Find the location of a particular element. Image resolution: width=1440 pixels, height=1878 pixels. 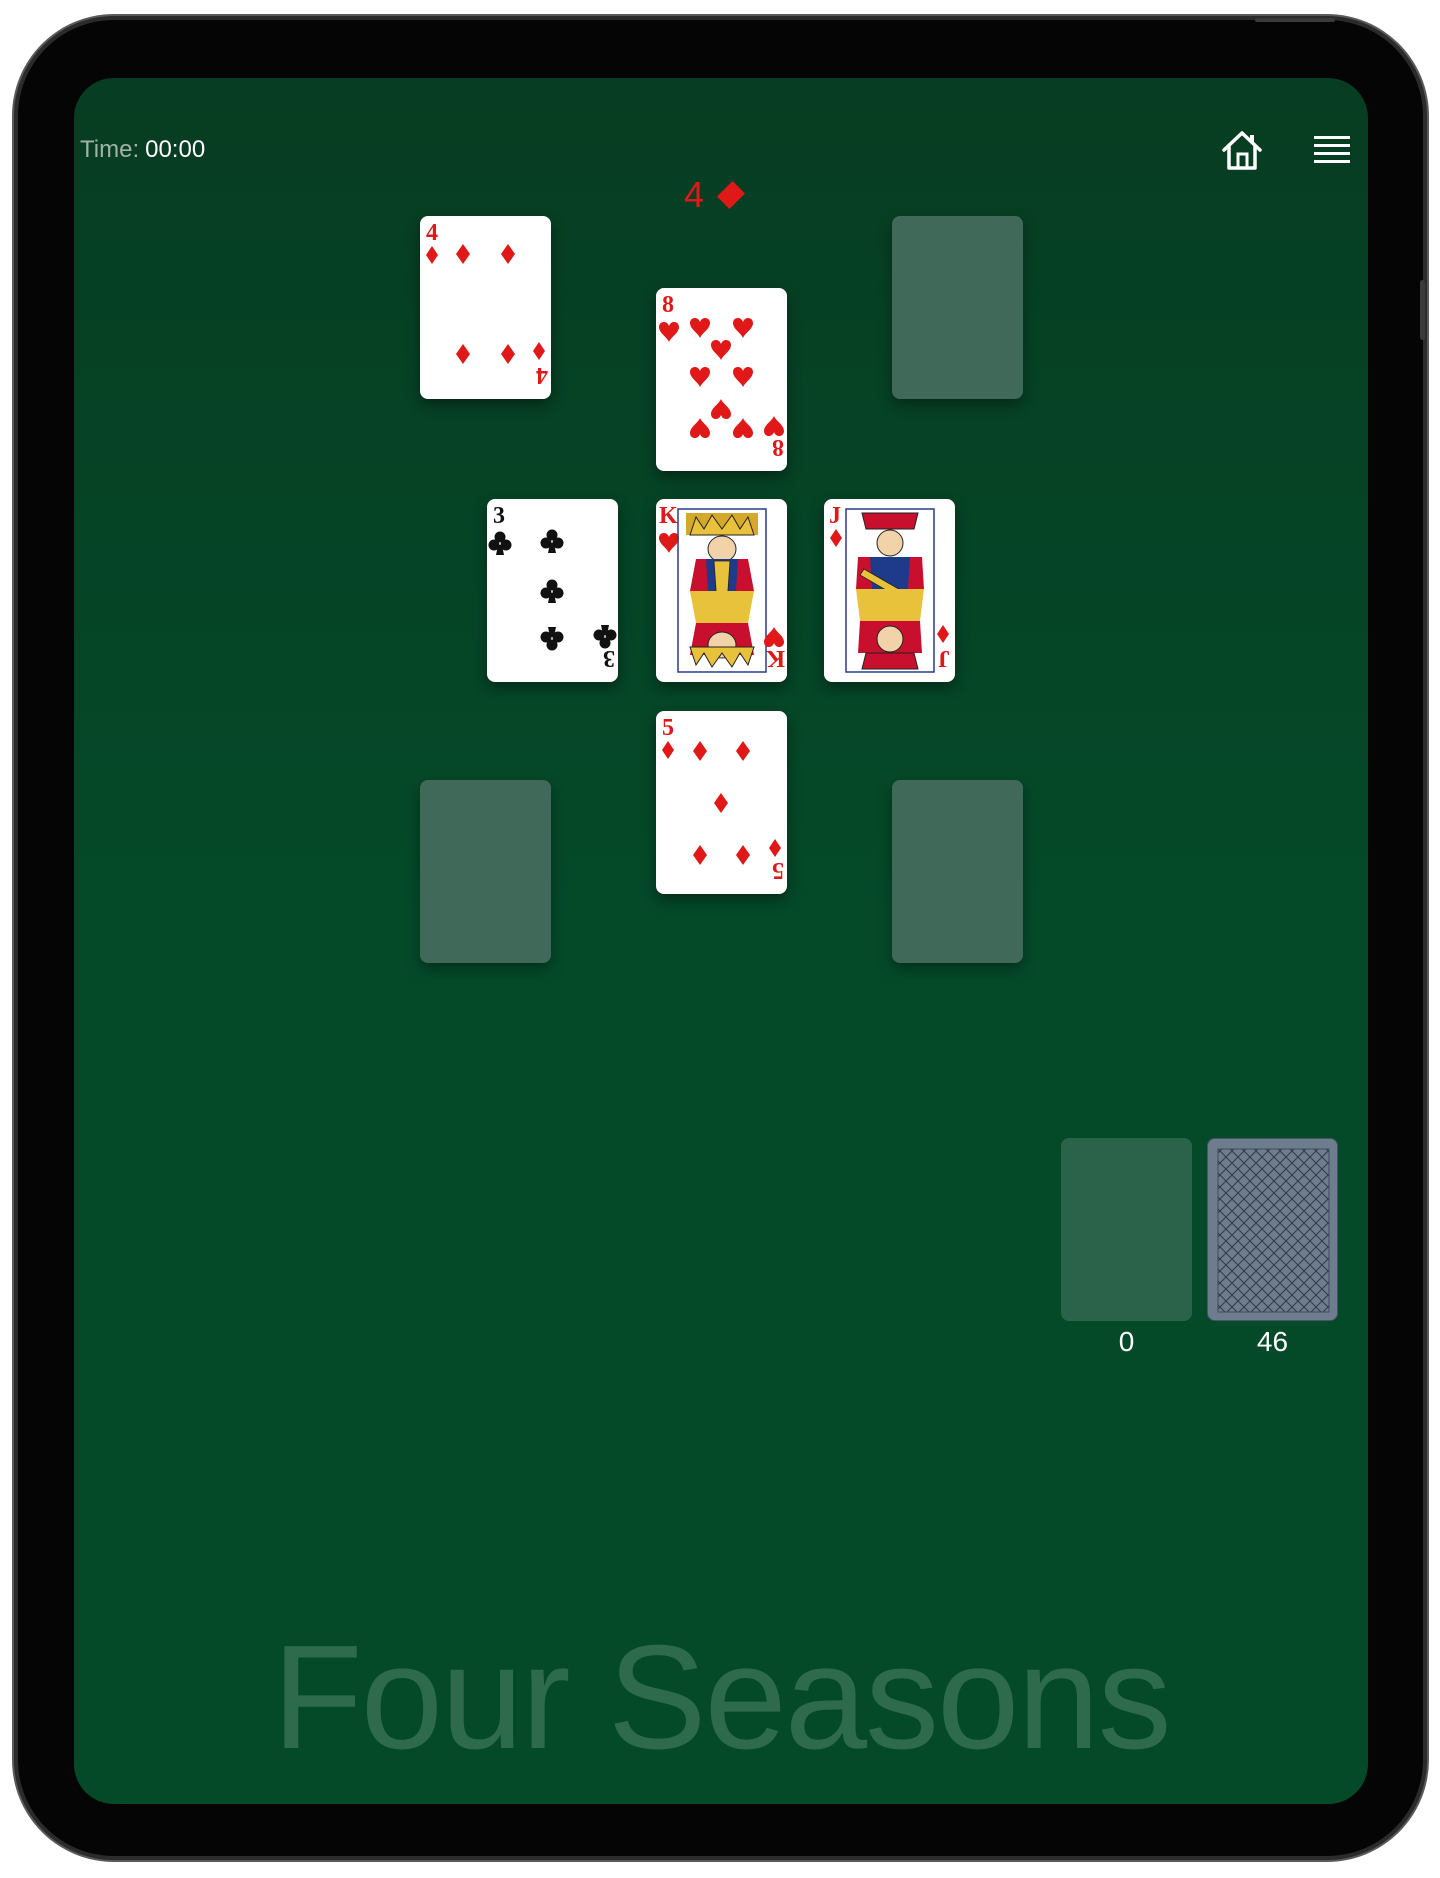

timer-label: Time: is located at coordinates (110, 149).